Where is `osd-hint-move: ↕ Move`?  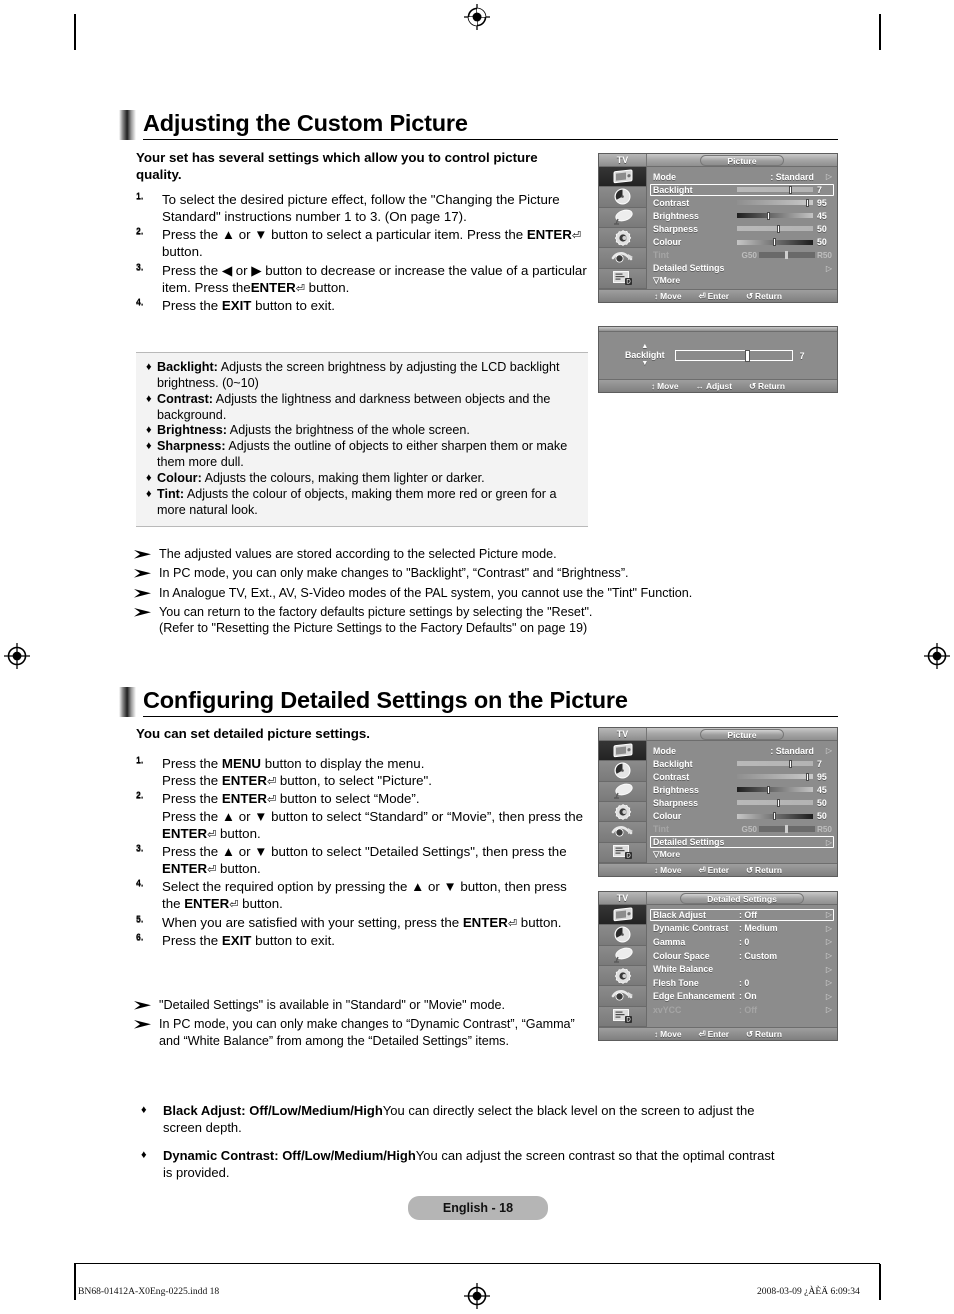 osd-hint-move: ↕ Move is located at coordinates (668, 1034).